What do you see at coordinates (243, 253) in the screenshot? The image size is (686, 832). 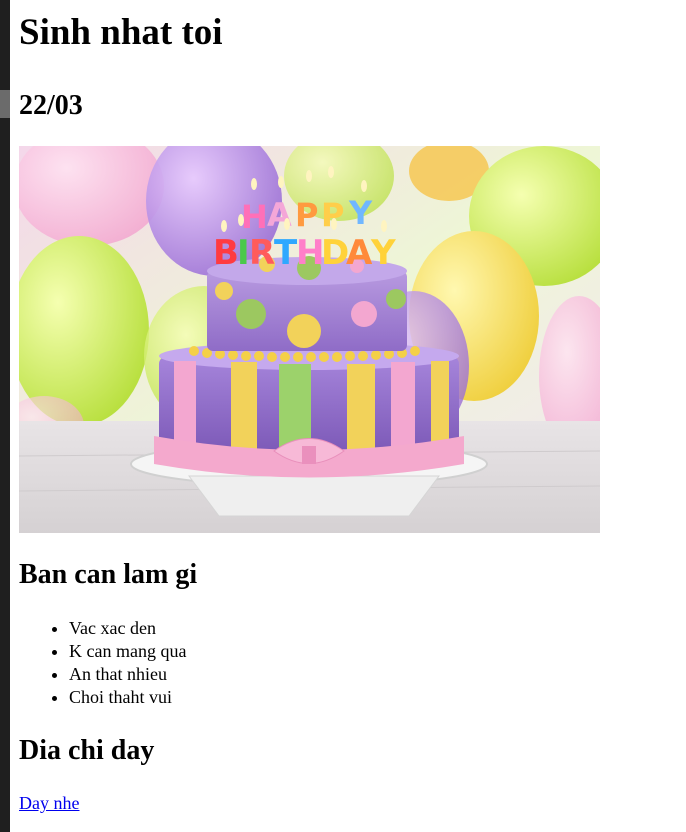 I see `candle-i: I` at bounding box center [243, 253].